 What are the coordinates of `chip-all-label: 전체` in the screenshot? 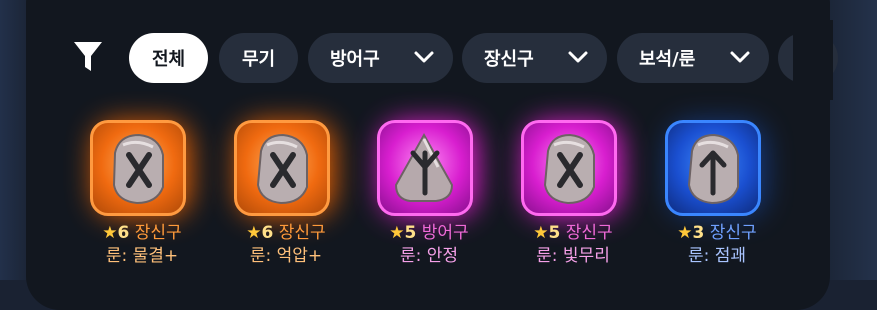 It's located at (168, 59).